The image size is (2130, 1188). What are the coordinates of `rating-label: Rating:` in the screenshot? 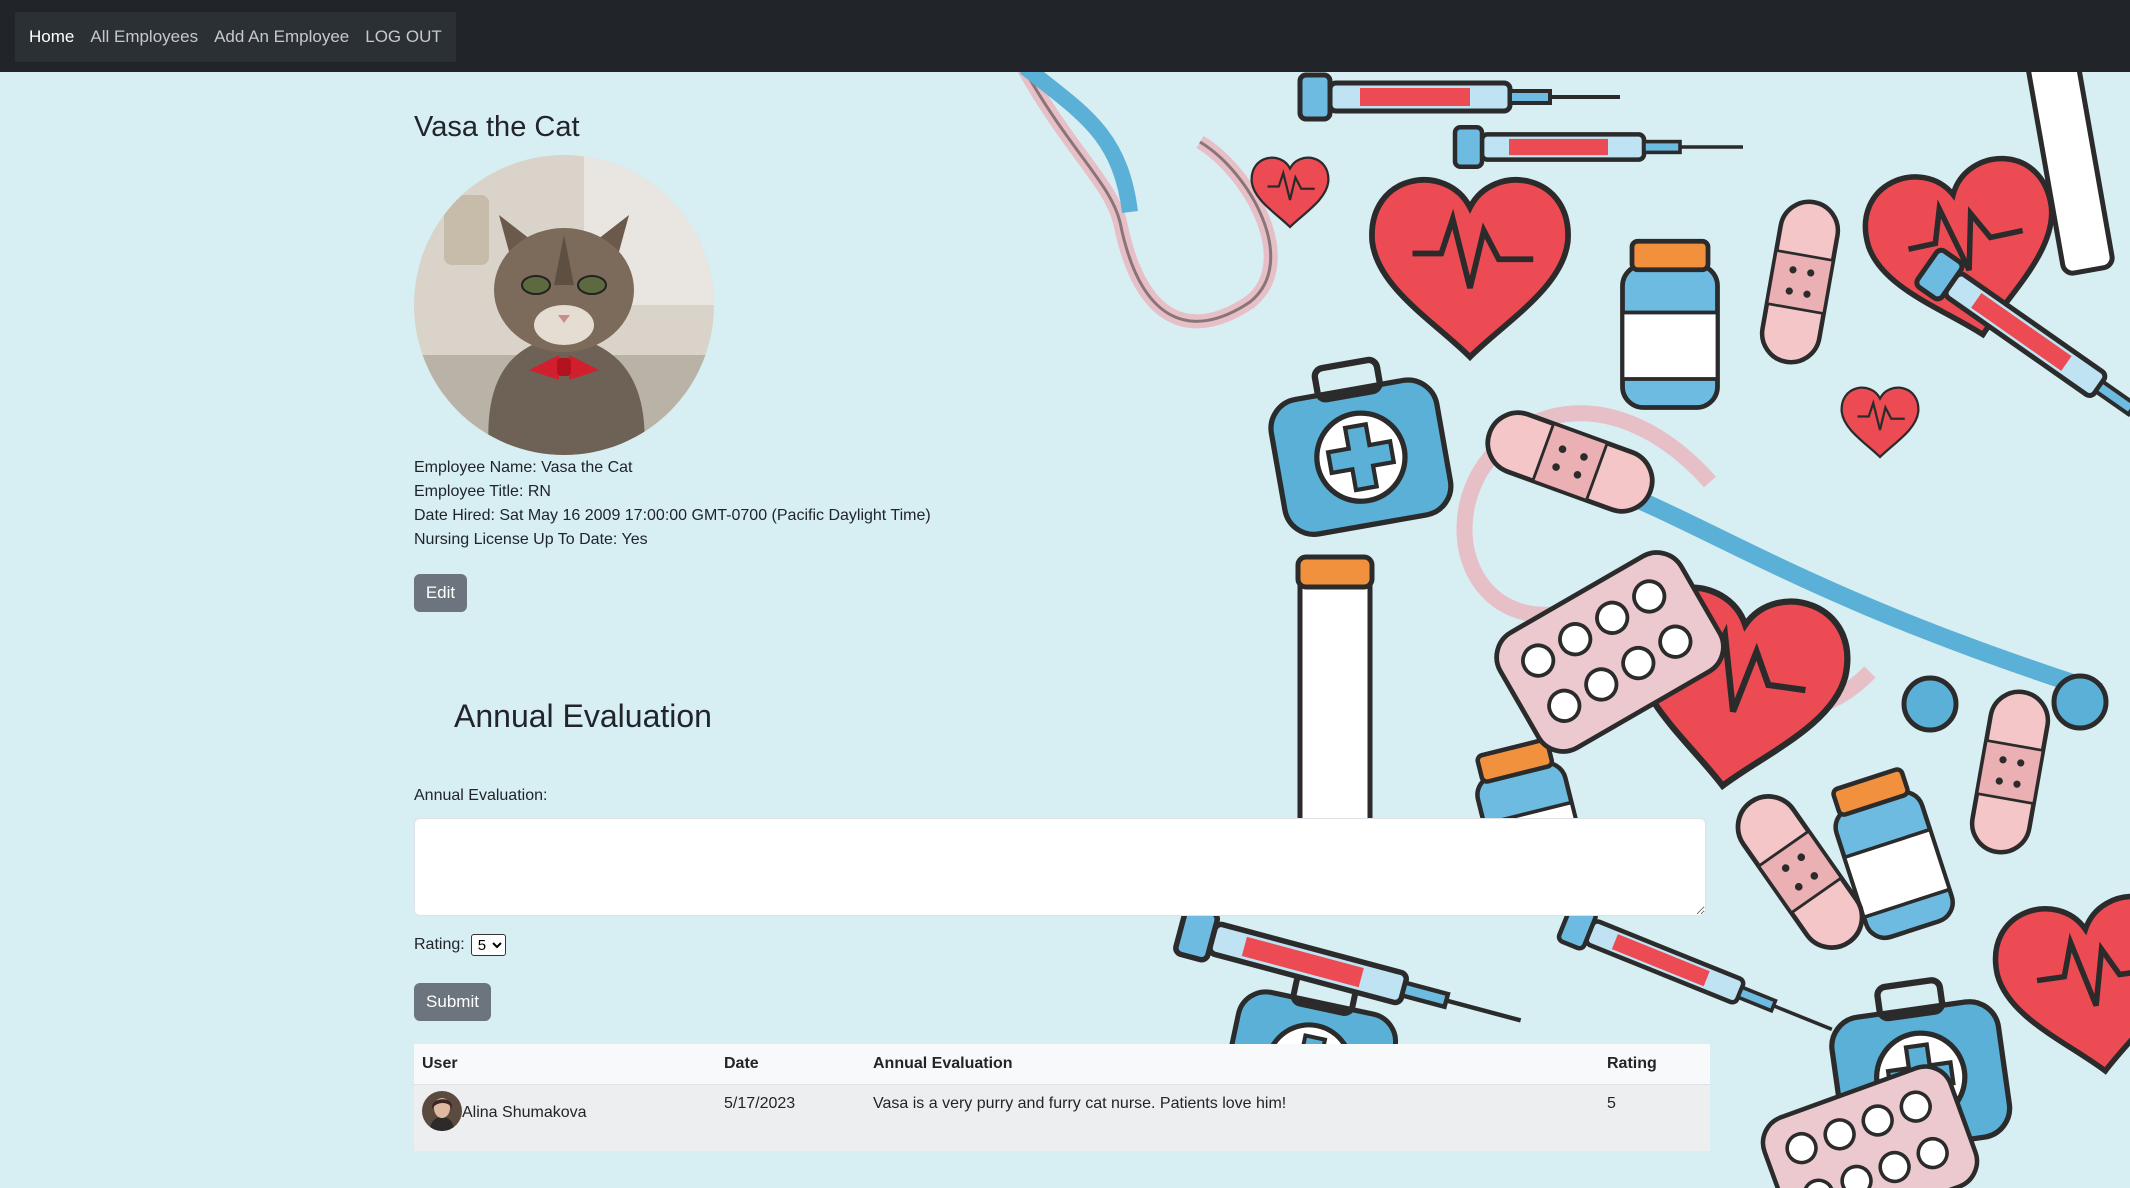 It's located at (439, 944).